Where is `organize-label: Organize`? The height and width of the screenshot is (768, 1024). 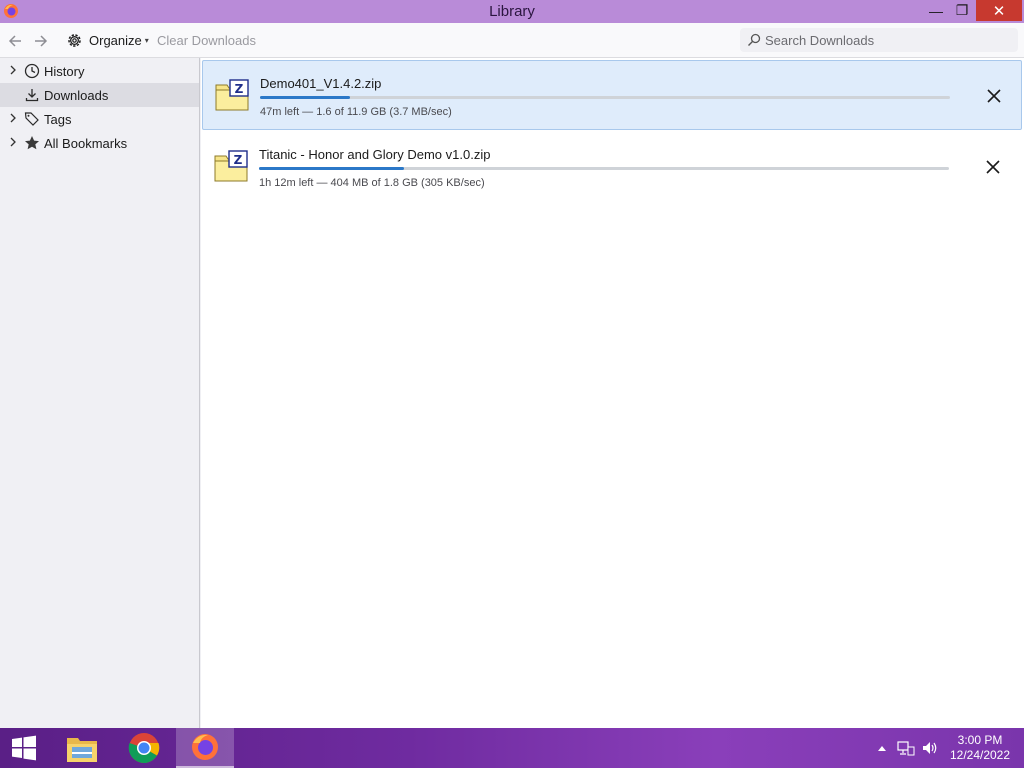
organize-label: Organize is located at coordinates (115, 40).